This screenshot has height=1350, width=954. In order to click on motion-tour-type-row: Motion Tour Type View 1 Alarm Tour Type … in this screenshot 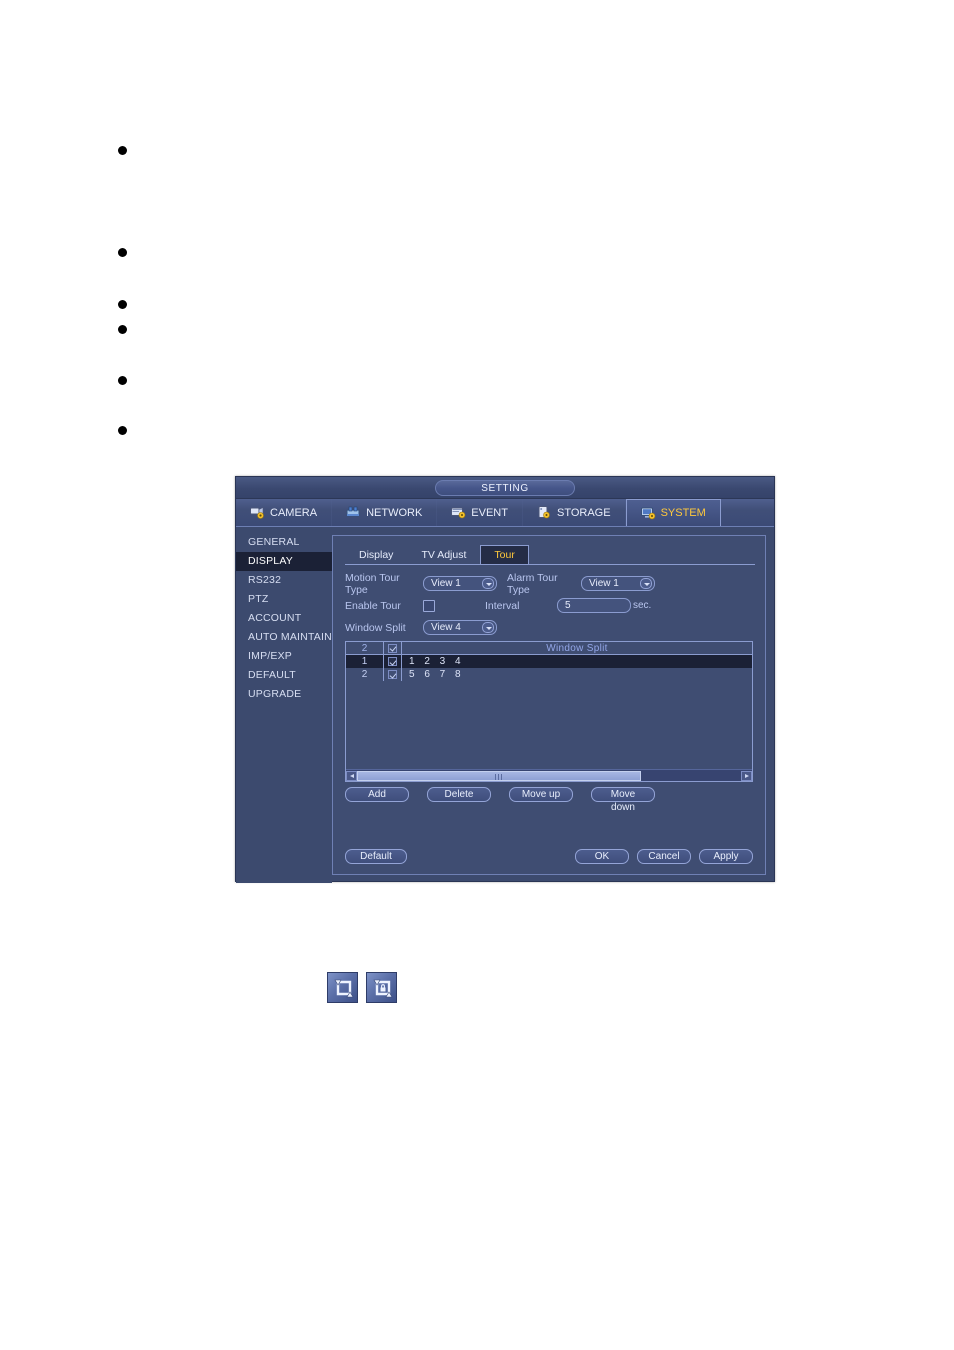, I will do `click(549, 583)`.